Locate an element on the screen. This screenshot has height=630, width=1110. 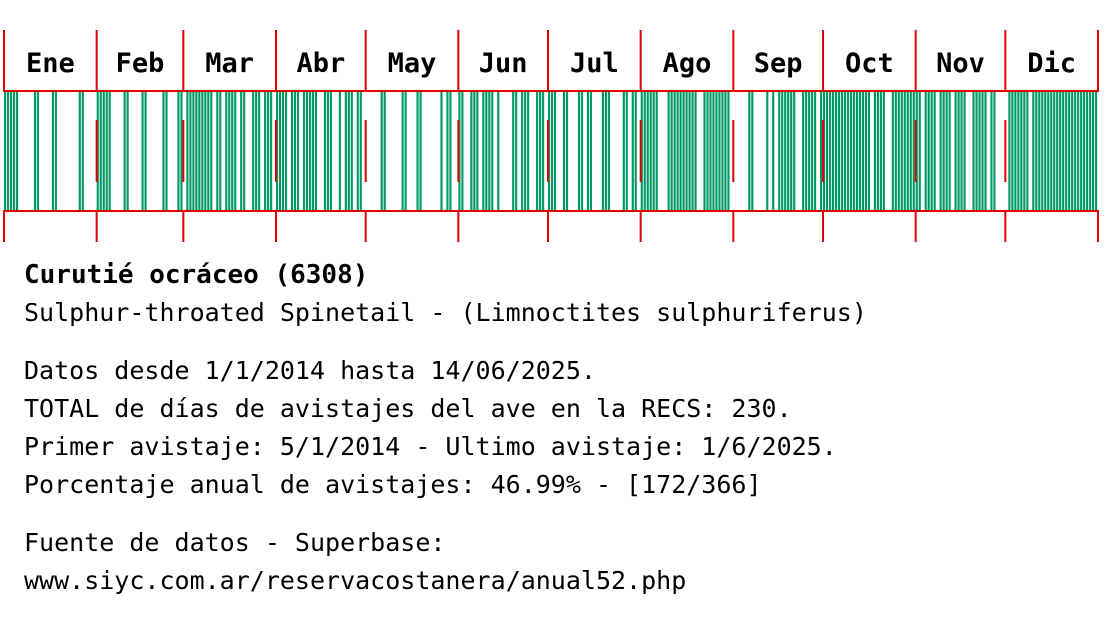
month-label-ago: Ago is located at coordinates (687, 63).